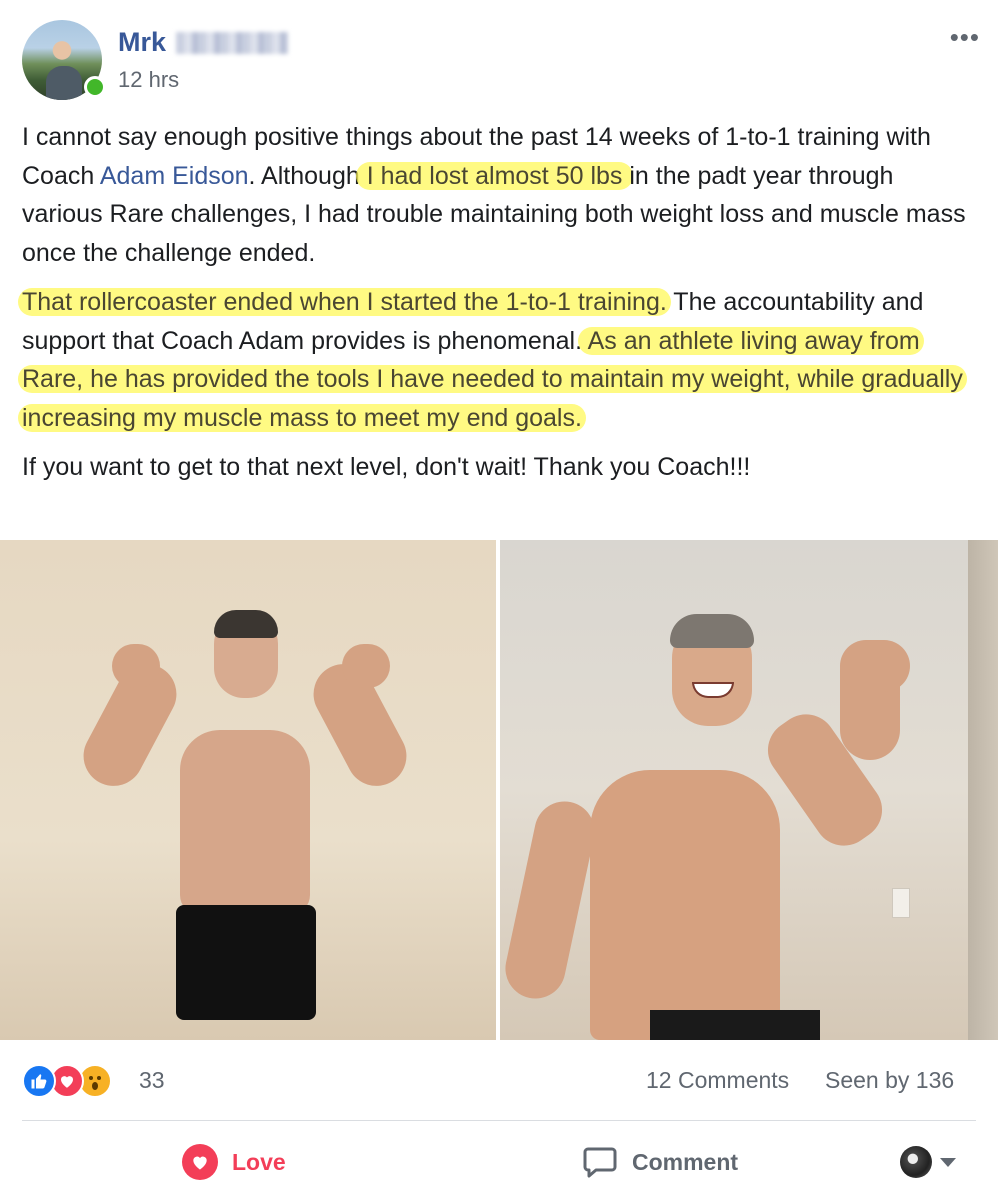  I want to click on author-name: Mrk, so click(142, 42).